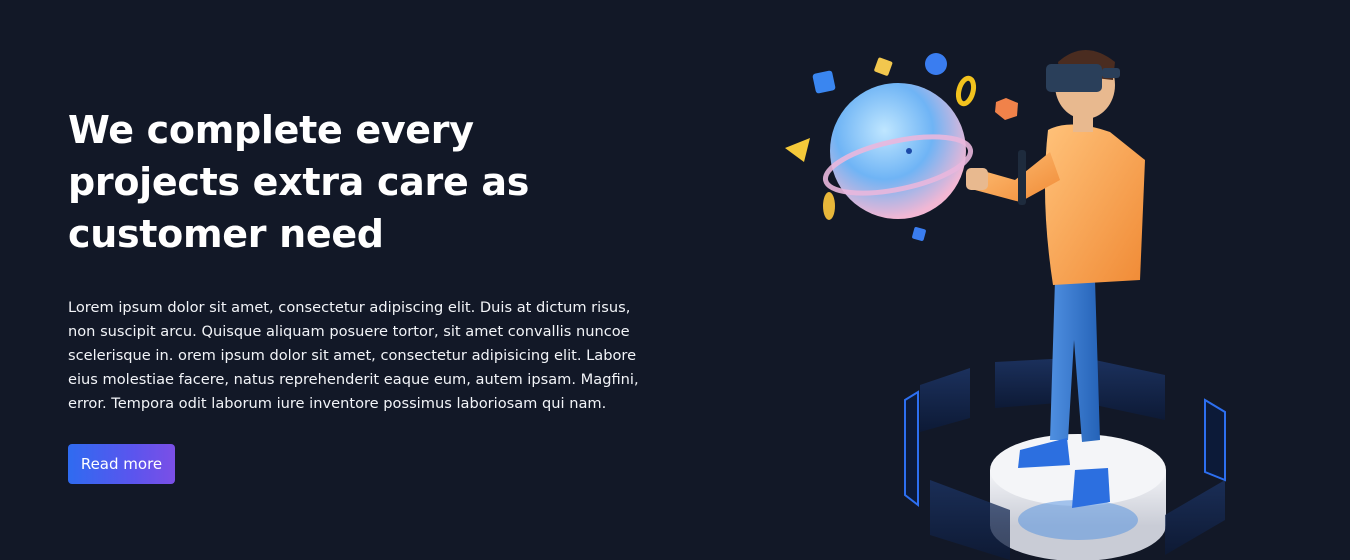 This screenshot has width=1350, height=560. What do you see at coordinates (898, 151) in the screenshot?
I see `globe` at bounding box center [898, 151].